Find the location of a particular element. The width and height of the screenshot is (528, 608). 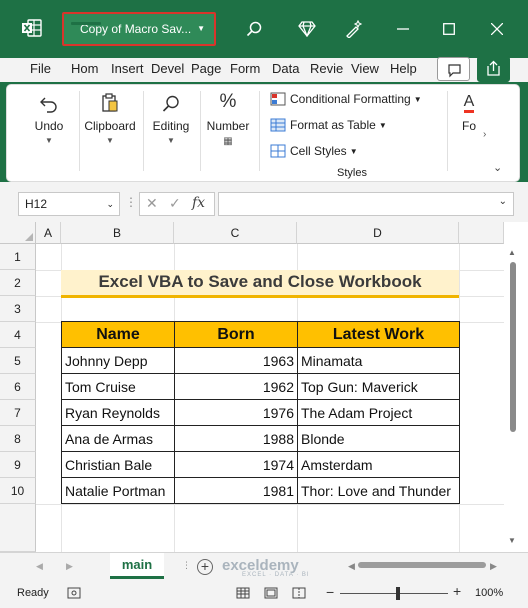

tab-insert: Insert is located at coordinates (127, 68).